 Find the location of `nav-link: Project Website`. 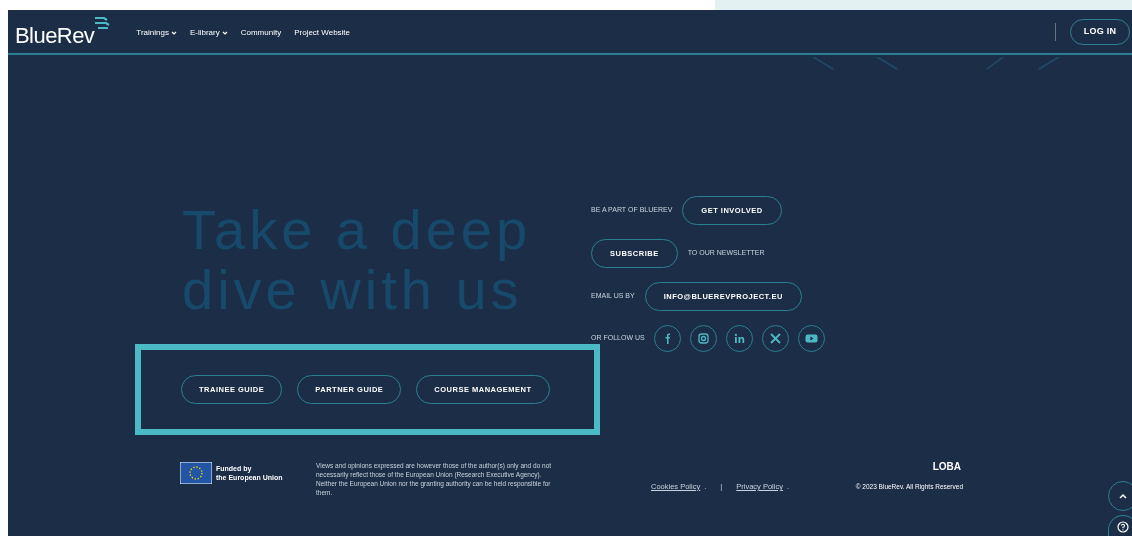

nav-link: Project Website is located at coordinates (322, 32).